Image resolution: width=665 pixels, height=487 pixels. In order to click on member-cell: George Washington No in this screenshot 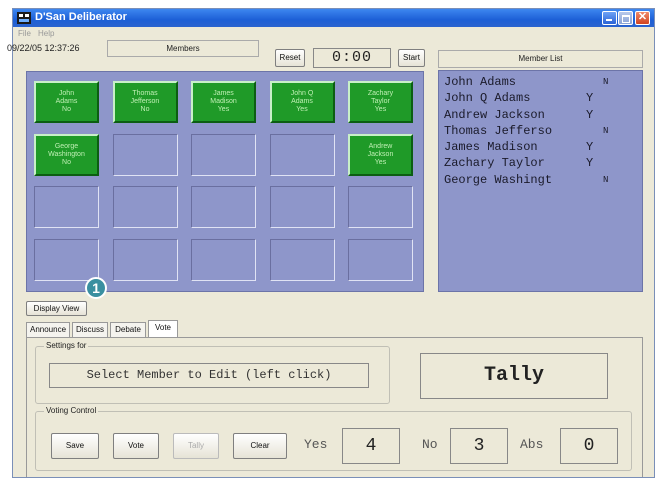, I will do `click(66, 154)`.